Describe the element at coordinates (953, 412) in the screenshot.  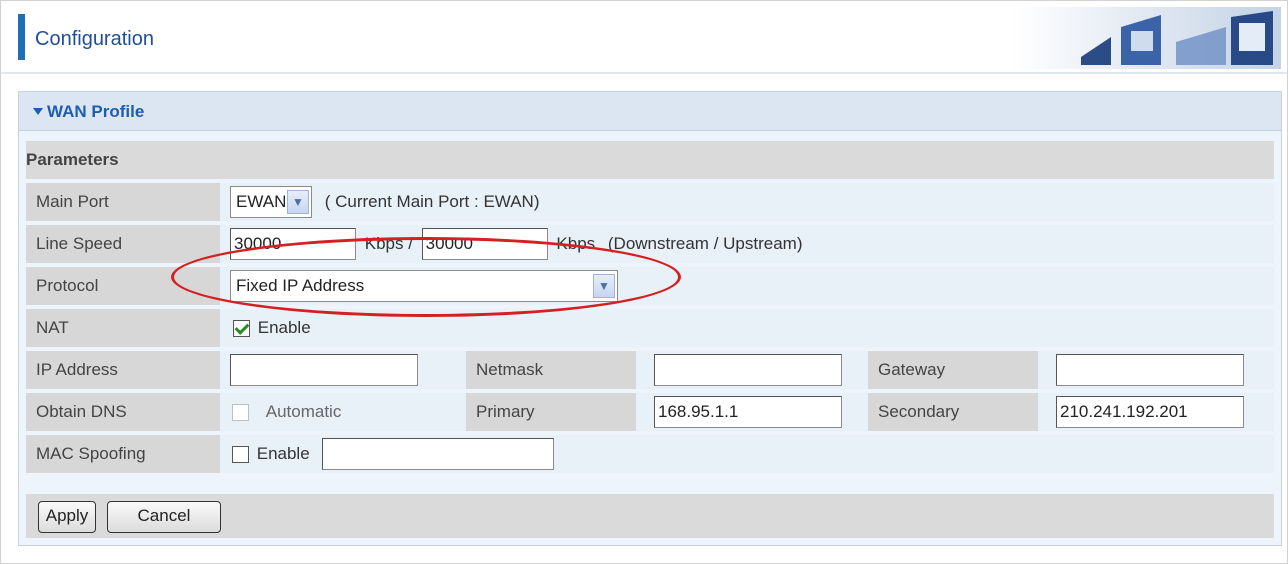
I see `label-secondary: Secondary` at that location.